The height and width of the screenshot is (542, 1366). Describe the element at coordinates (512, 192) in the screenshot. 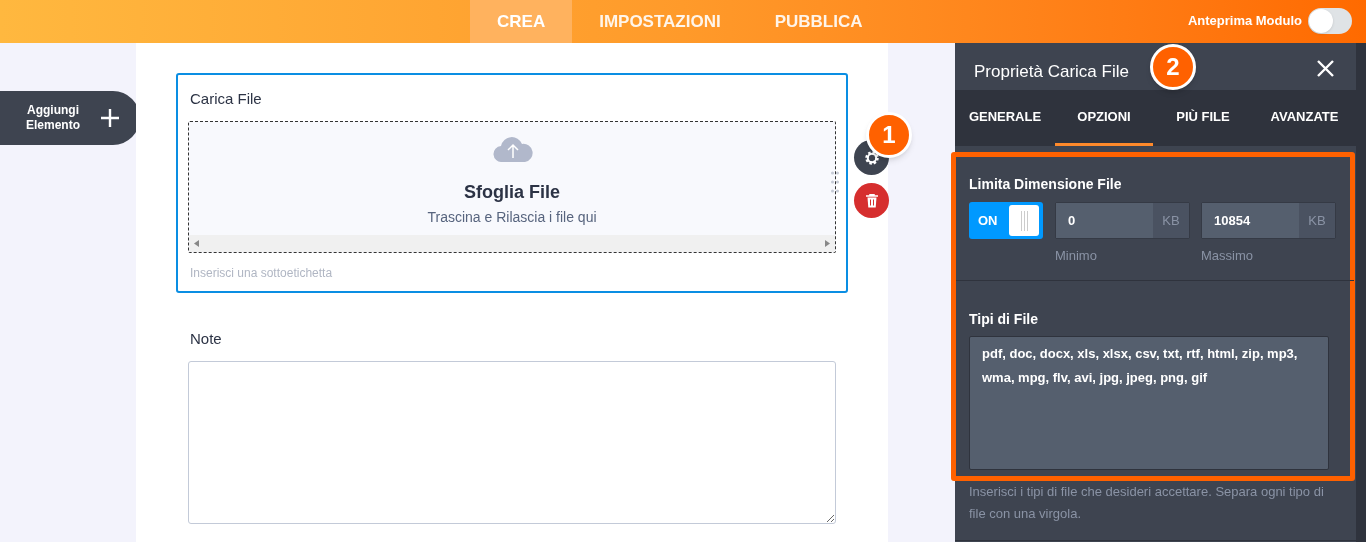

I see `browse-title: Sfoglia File` at that location.